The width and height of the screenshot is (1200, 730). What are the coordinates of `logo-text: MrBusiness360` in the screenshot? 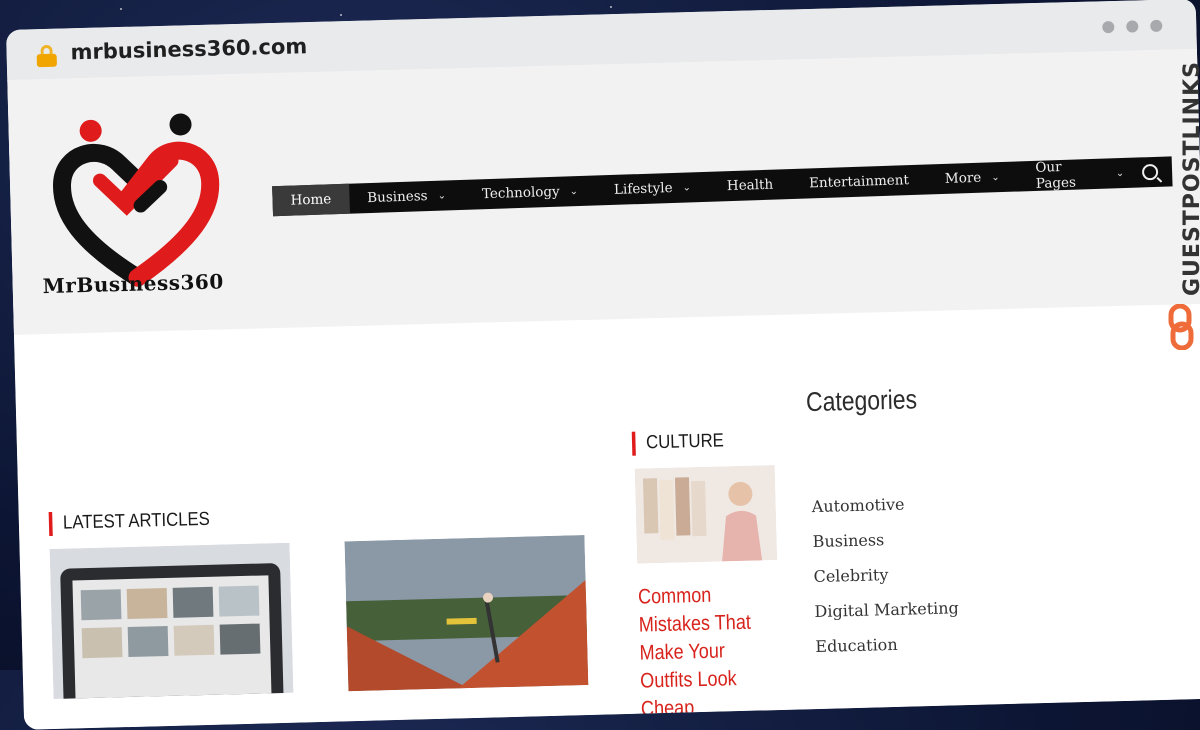 It's located at (133, 283).